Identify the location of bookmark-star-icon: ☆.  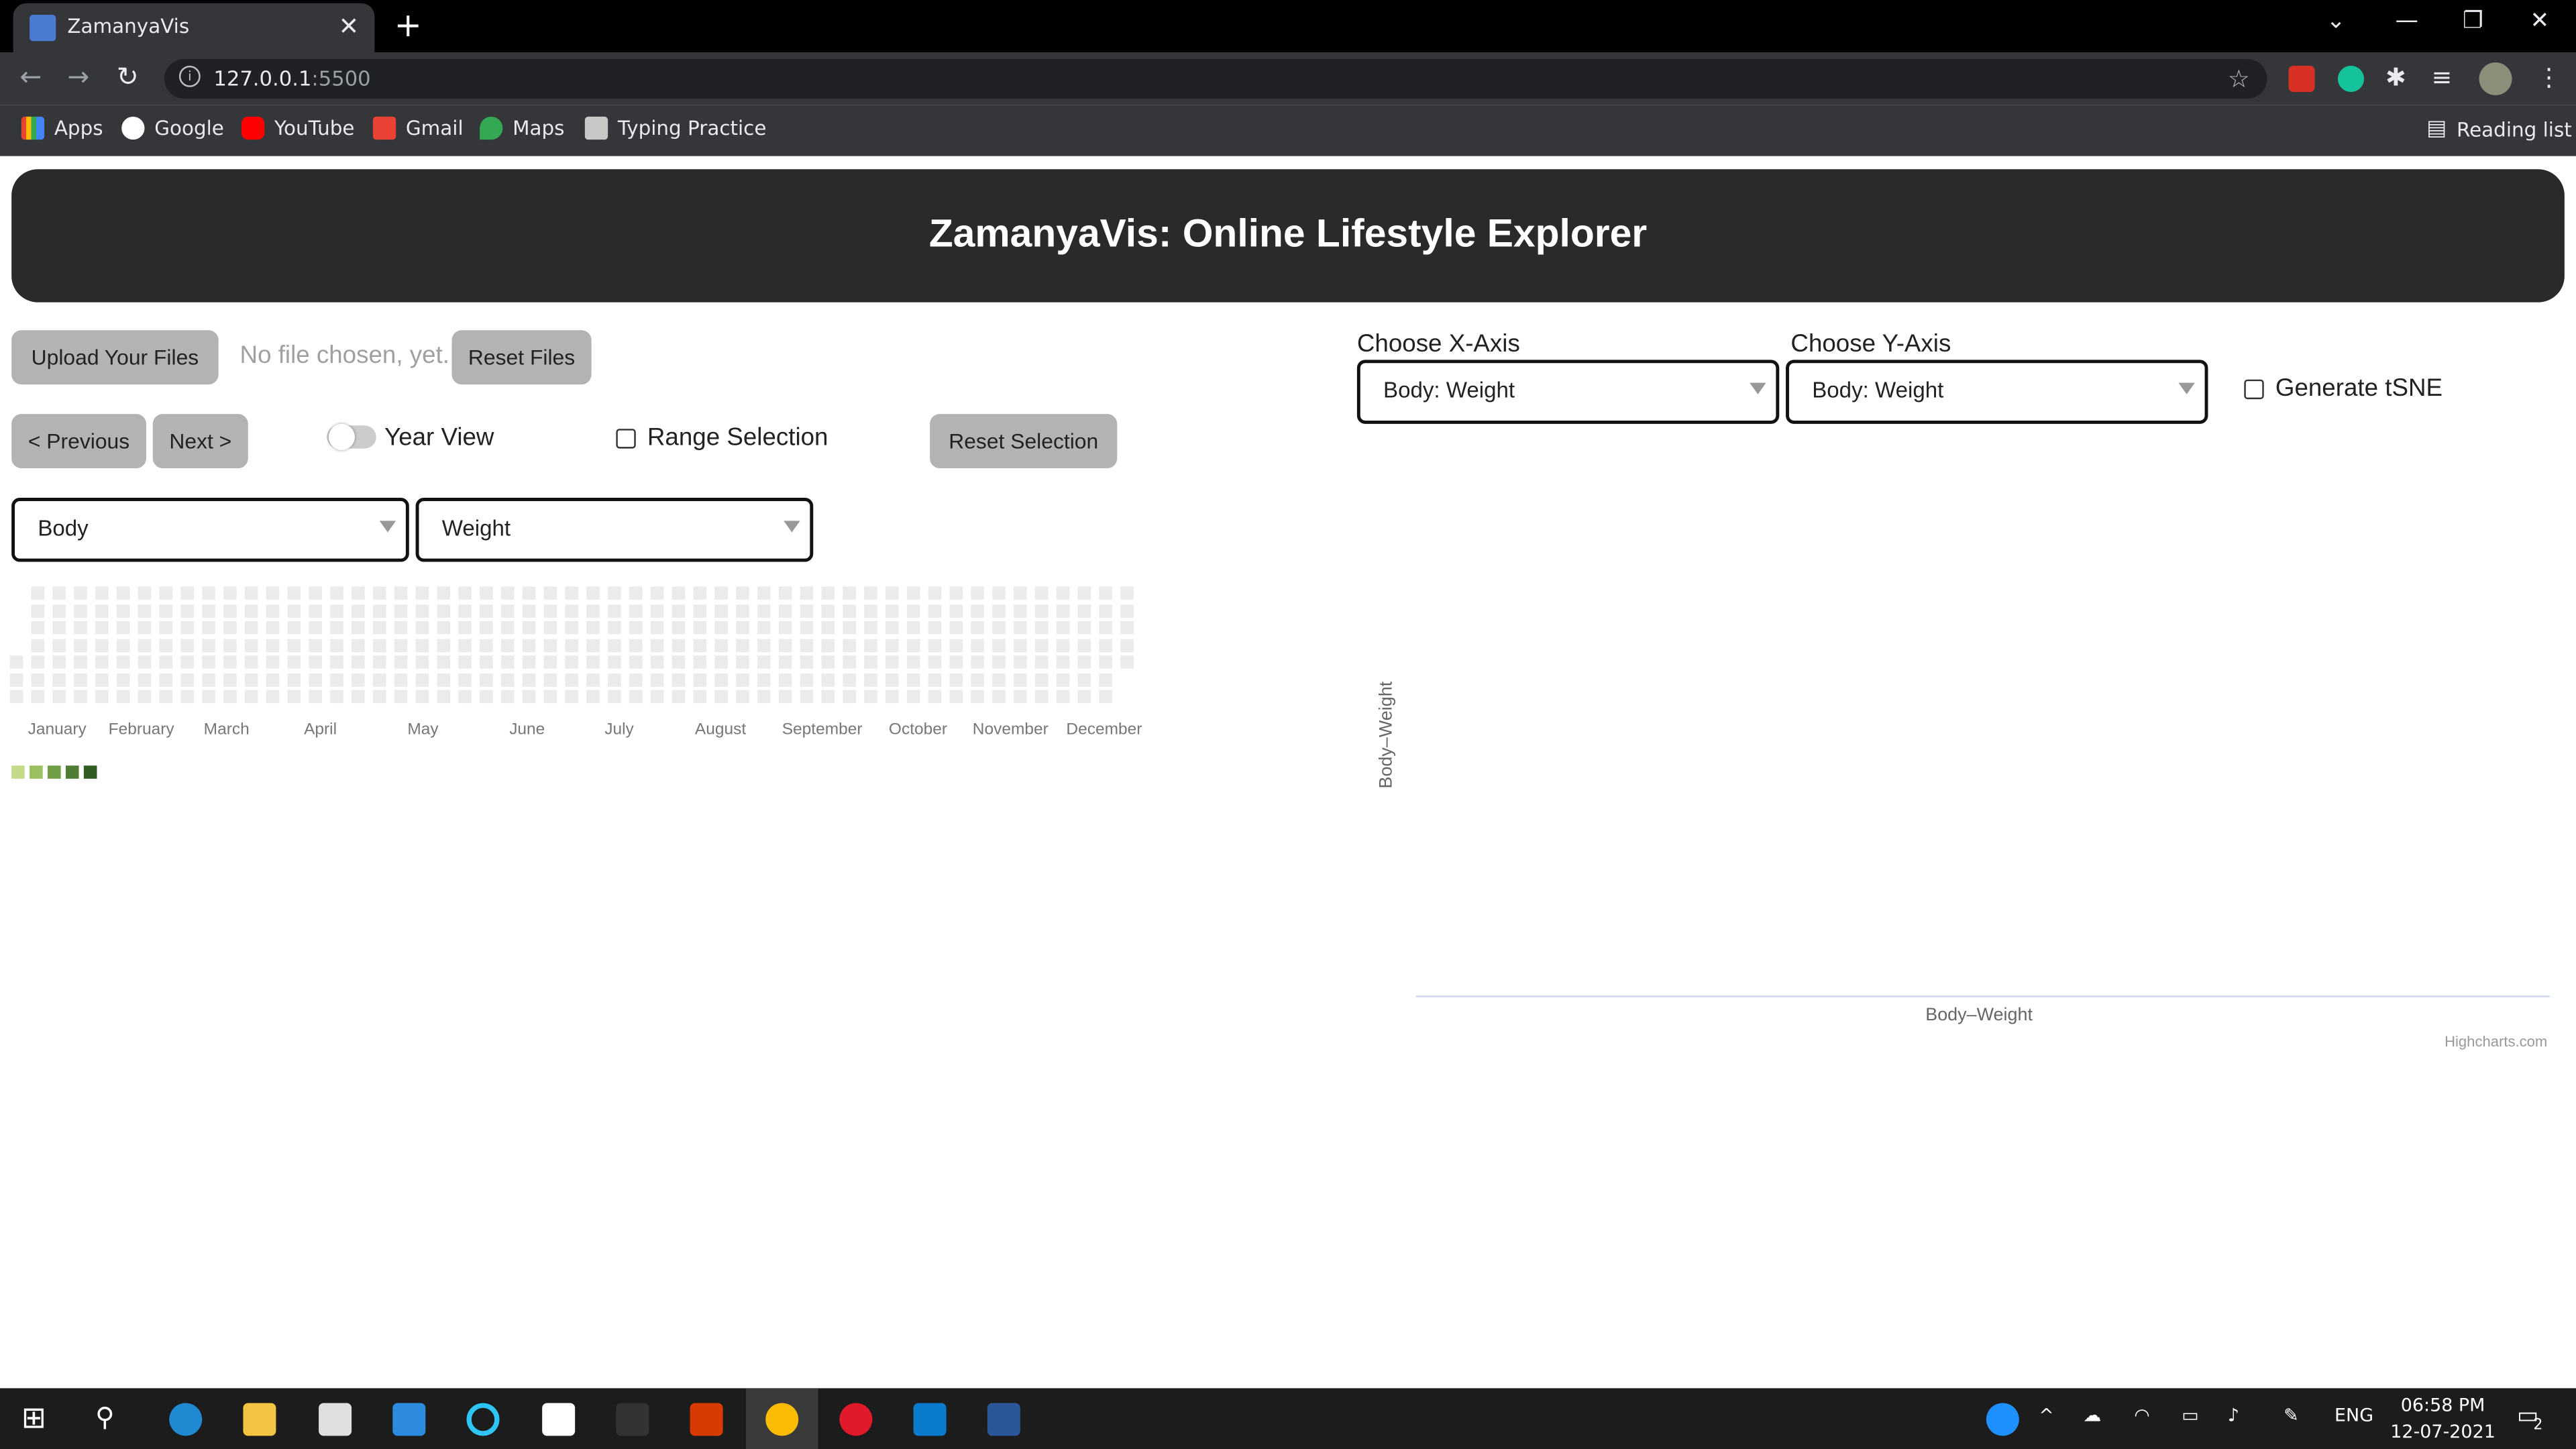
(2239, 79).